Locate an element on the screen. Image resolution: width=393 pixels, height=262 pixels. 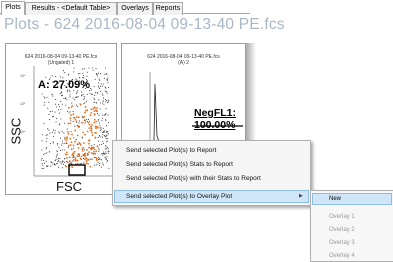
submenu-item-overlay-1: Overlay 1 is located at coordinates (342, 217).